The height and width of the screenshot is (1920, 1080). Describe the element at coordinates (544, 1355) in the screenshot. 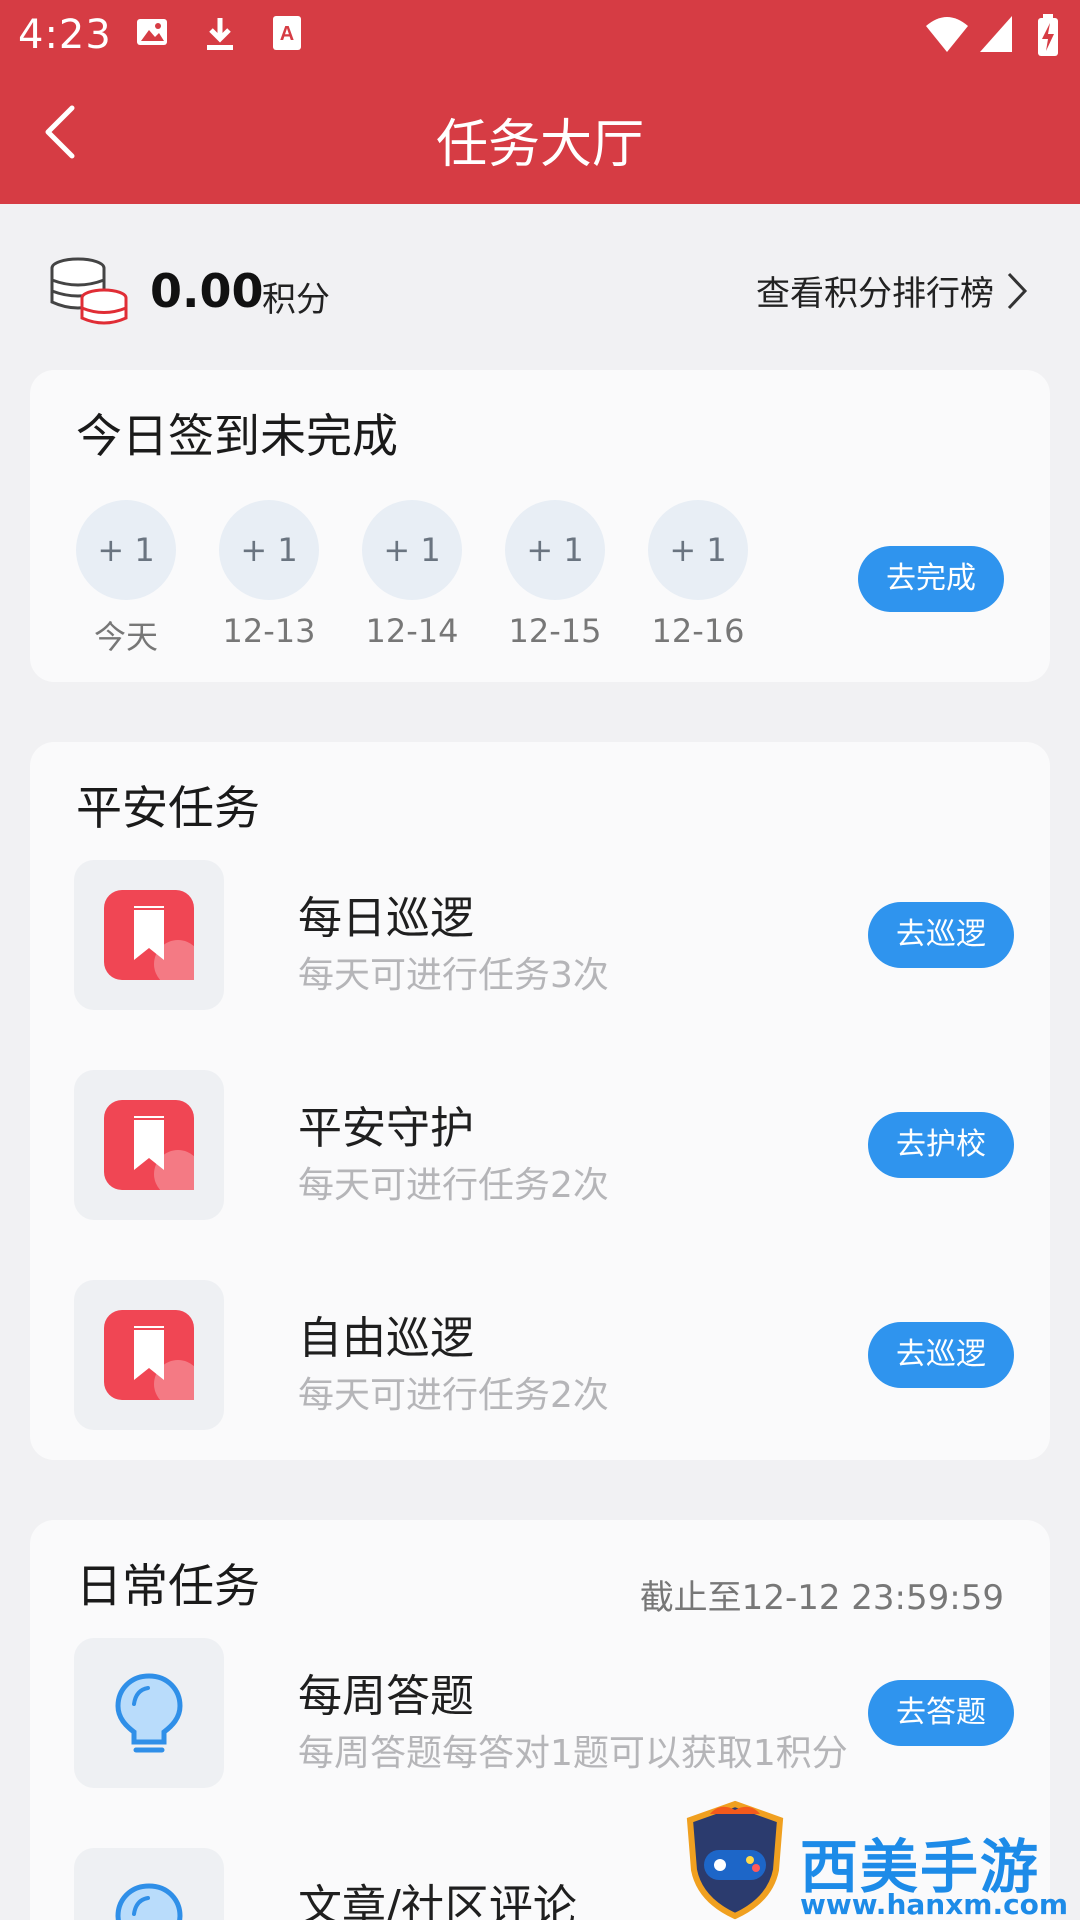

I see `task-item: 自由巡逻 每天可进行任务2次 去巡逻` at that location.